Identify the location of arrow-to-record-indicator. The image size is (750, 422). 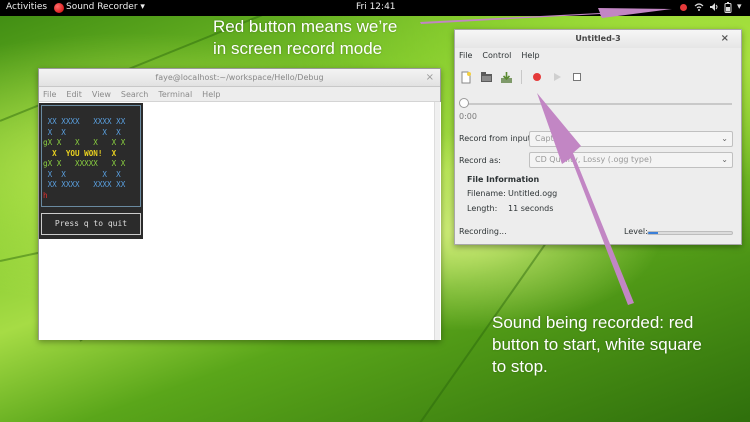
(546, 16).